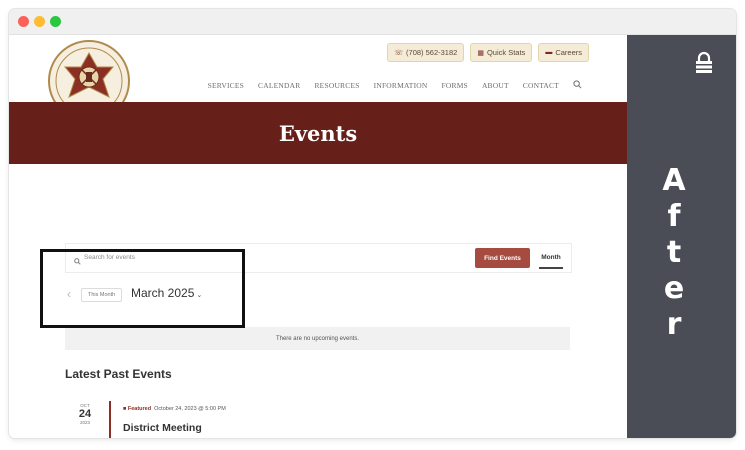 This screenshot has width=745, height=450. I want to click on quick-stats-button-label: Quick Stats, so click(506, 52).